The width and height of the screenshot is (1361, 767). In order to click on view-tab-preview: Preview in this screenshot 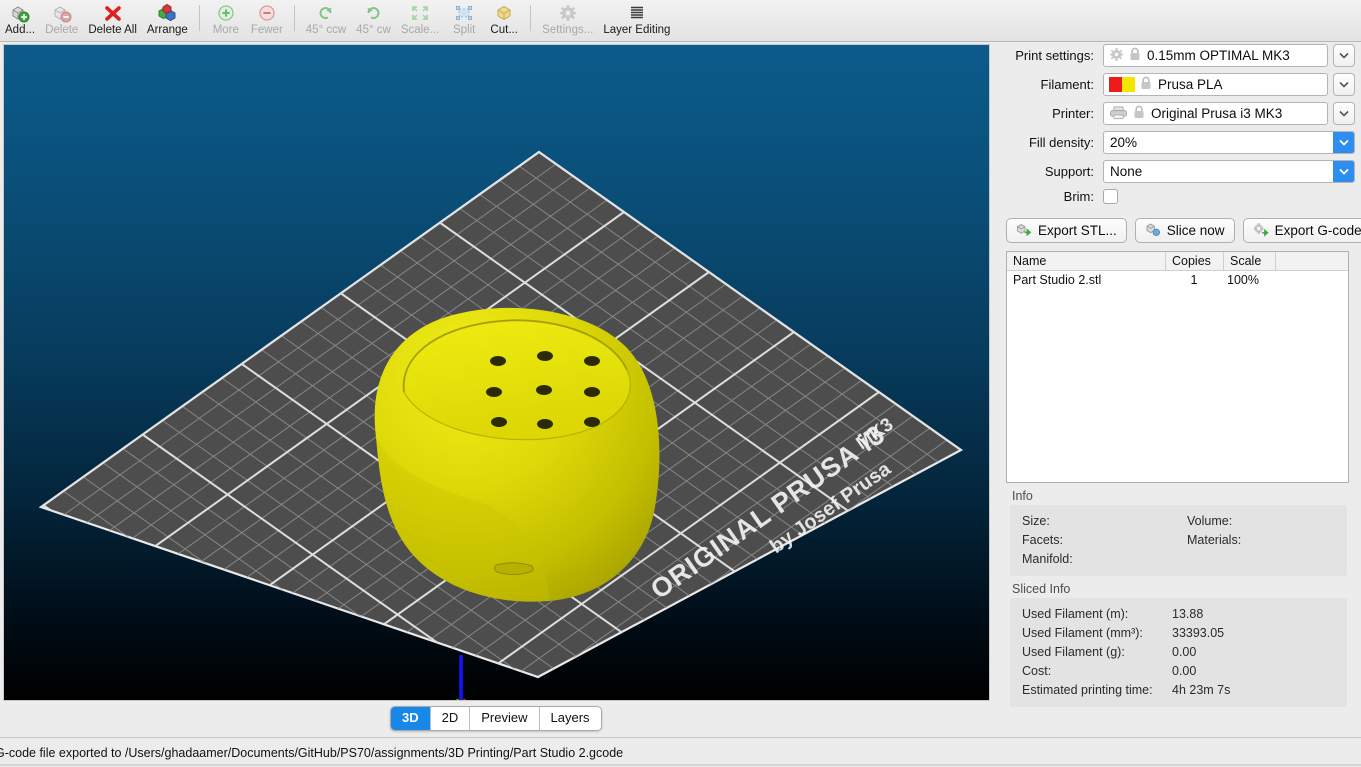, I will do `click(505, 718)`.